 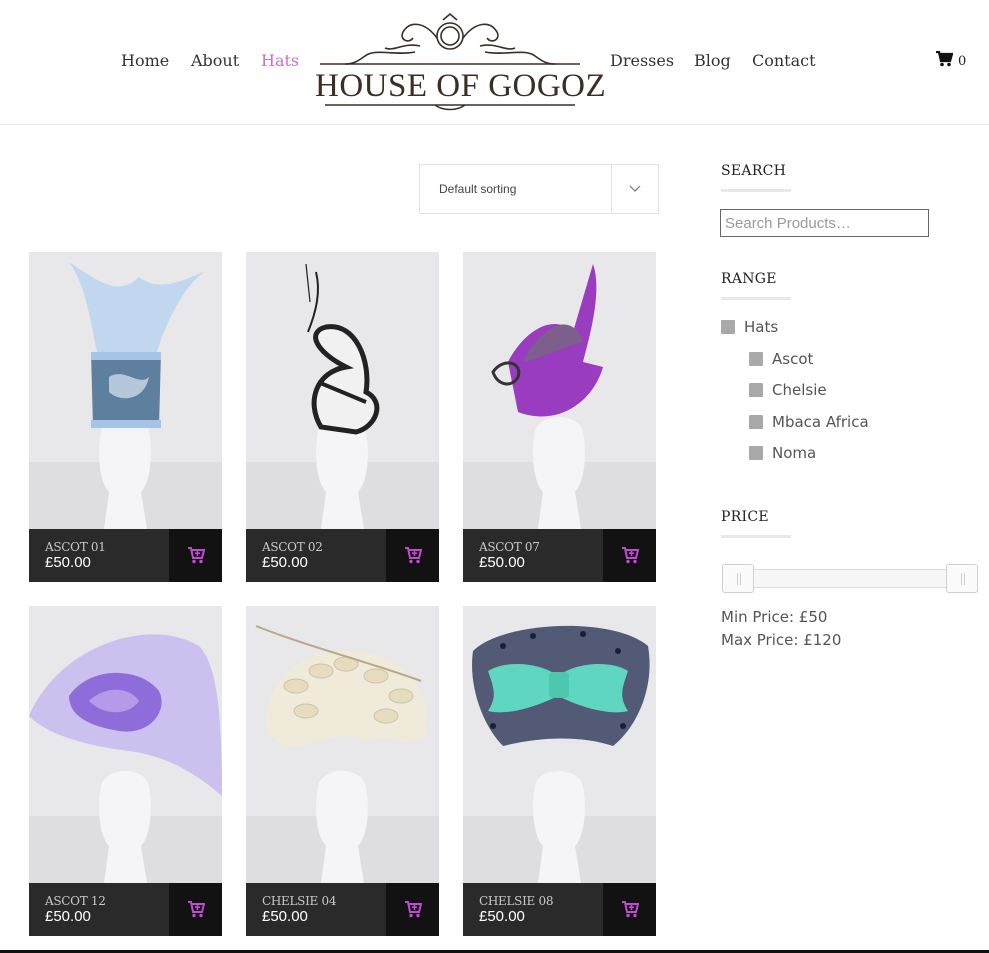 What do you see at coordinates (280, 60) in the screenshot?
I see `nav-hats: Hats` at bounding box center [280, 60].